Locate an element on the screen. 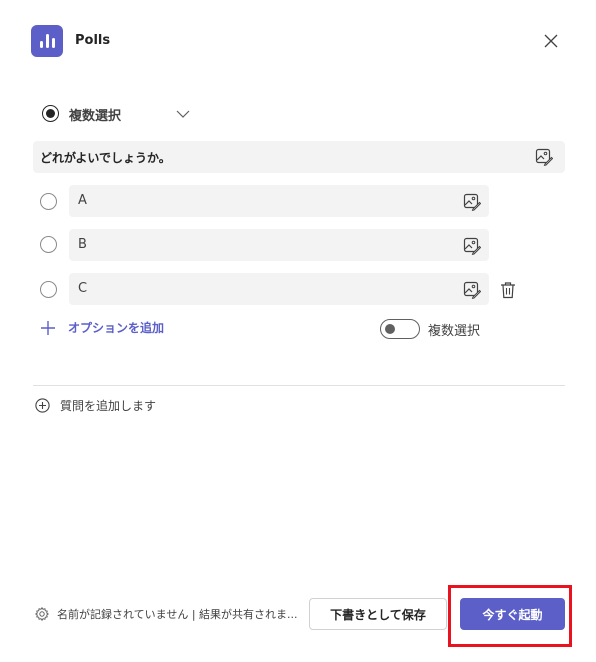 The width and height of the screenshot is (596, 662). add-question-button: 質問を追加します is located at coordinates (95, 405).